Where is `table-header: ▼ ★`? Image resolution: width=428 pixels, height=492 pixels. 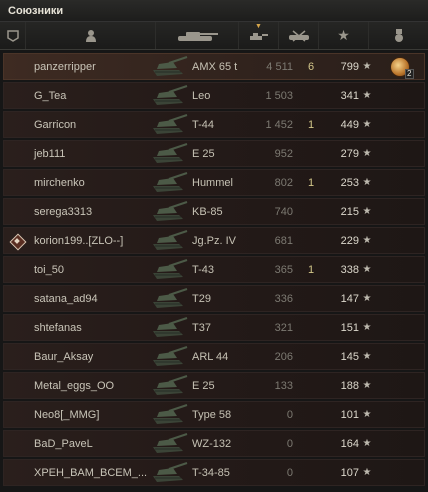 table-header: ▼ ★ is located at coordinates (214, 36).